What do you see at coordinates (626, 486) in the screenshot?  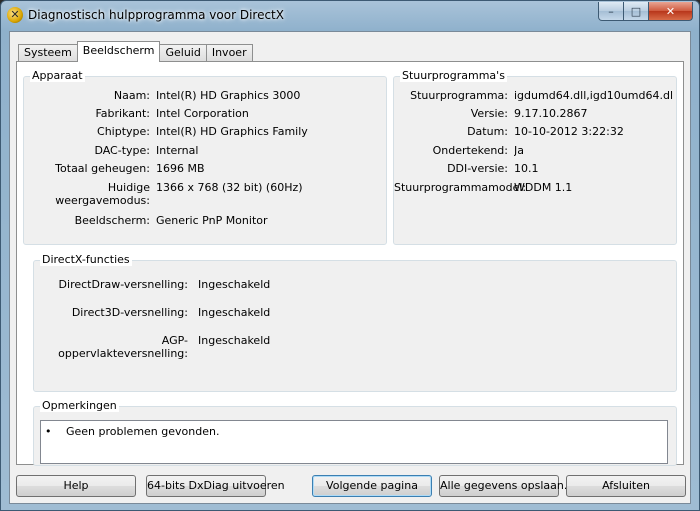 I see `exit-button: Afsluiten` at bounding box center [626, 486].